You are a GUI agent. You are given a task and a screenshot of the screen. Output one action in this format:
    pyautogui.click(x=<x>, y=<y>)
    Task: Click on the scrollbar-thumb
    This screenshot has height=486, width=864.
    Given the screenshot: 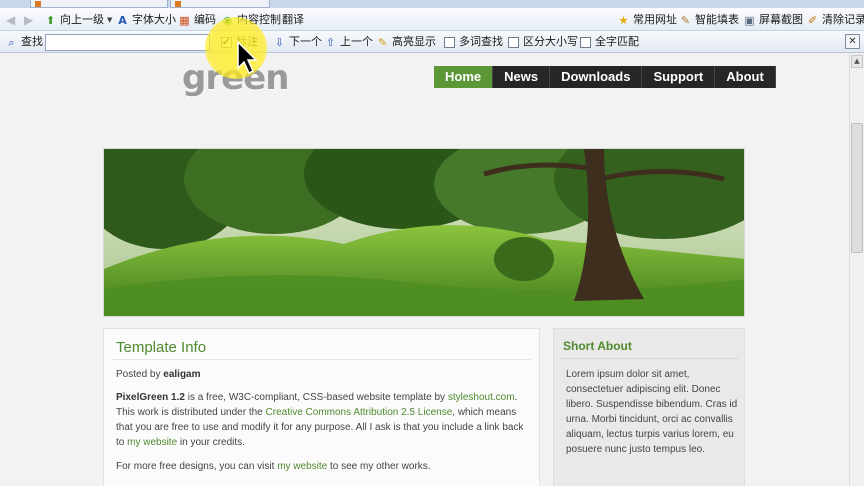 What is the action you would take?
    pyautogui.click(x=857, y=188)
    